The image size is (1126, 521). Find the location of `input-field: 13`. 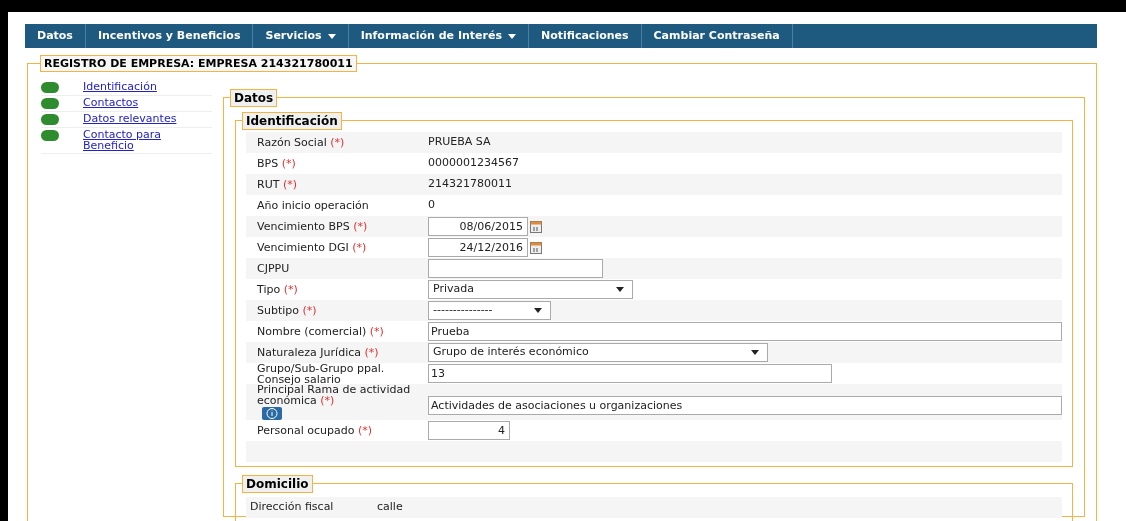

input-field: 13 is located at coordinates (630, 373).